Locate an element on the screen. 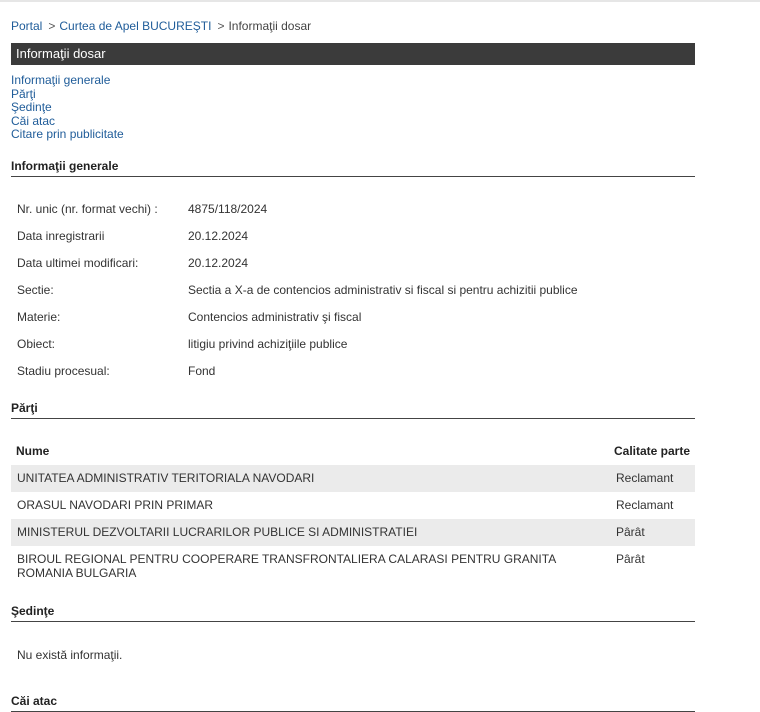 This screenshot has height=712, width=760. breadcrumb-portal-link: Portal is located at coordinates (26, 26).